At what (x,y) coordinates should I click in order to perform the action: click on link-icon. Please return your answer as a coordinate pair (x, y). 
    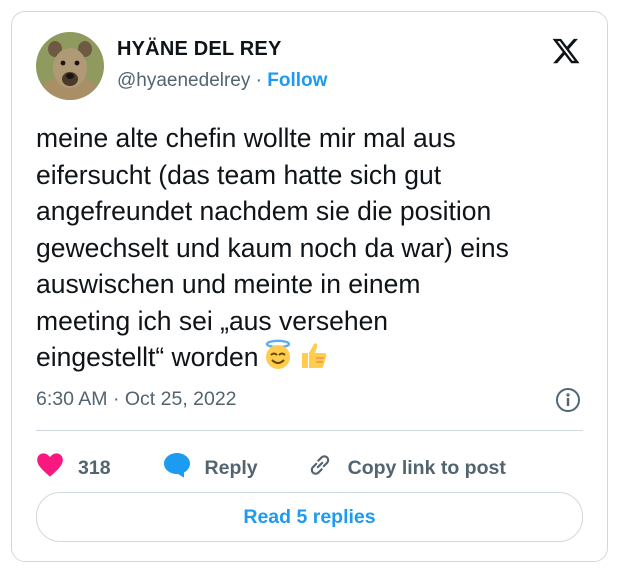
    Looking at the image, I should click on (320, 468).